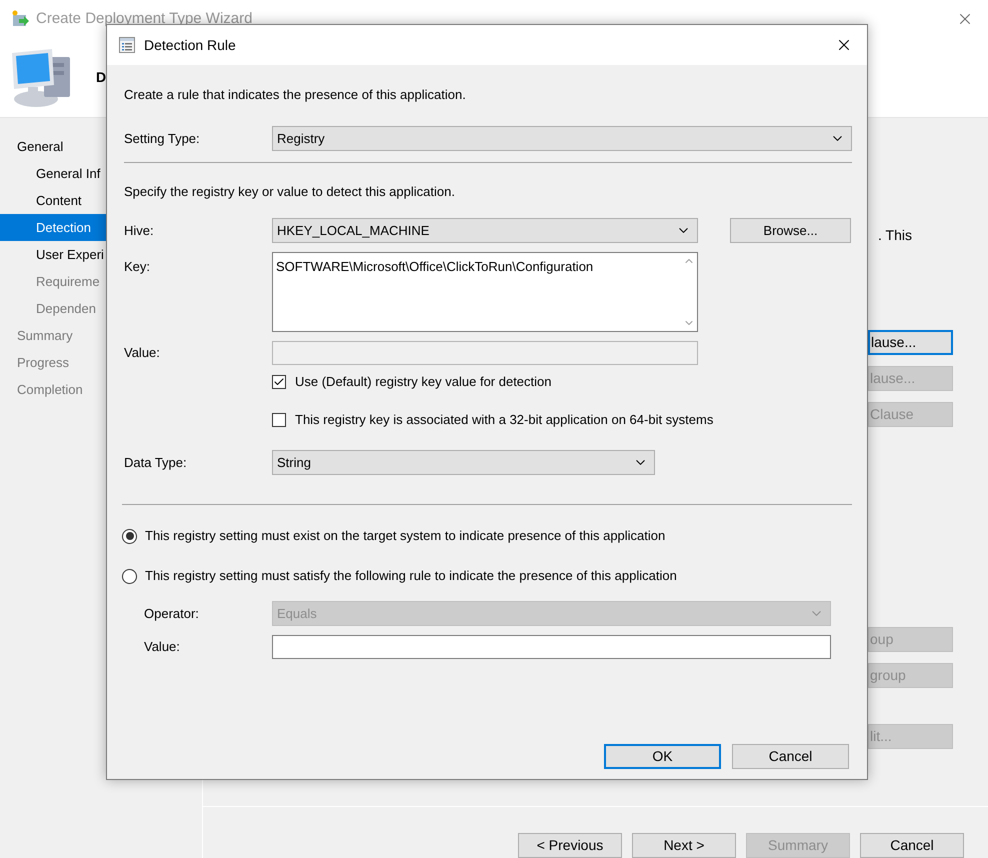 The height and width of the screenshot is (858, 988). What do you see at coordinates (790, 756) in the screenshot?
I see `dialog-button: Cancel` at bounding box center [790, 756].